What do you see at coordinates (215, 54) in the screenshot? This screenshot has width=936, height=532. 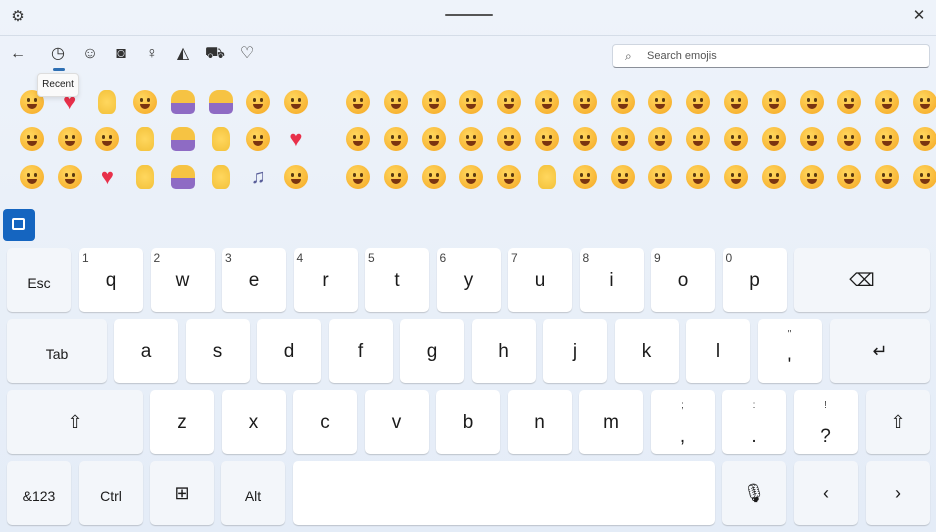 I see `car-icon: ⛟` at bounding box center [215, 54].